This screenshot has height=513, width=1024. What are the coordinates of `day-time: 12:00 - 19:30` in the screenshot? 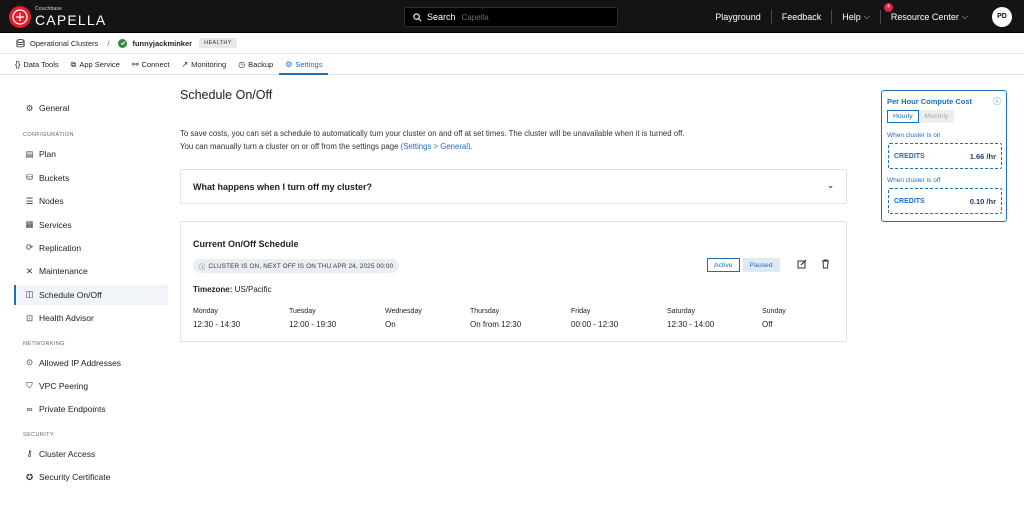 It's located at (313, 324).